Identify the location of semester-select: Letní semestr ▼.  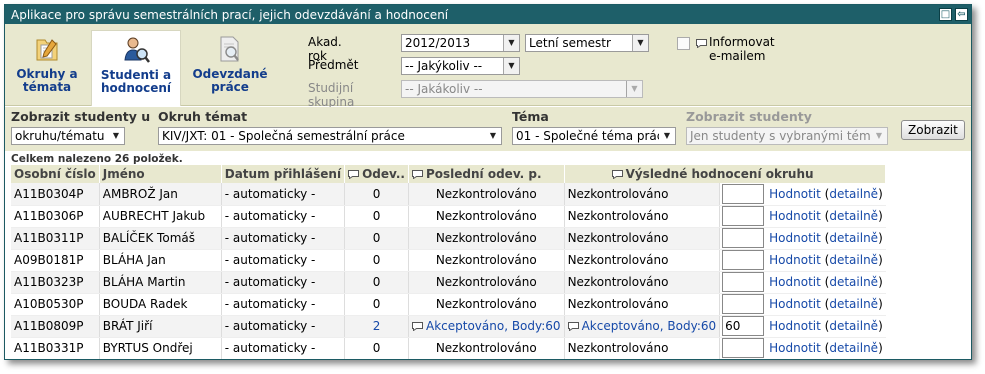
(587, 43).